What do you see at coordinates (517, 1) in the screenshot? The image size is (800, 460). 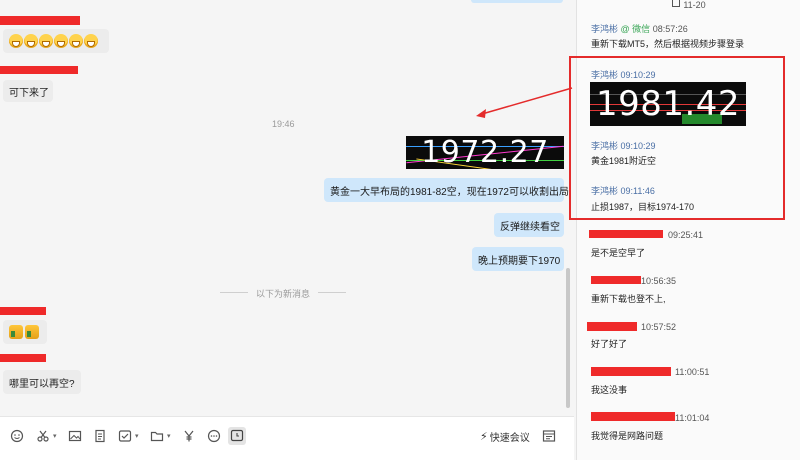 I see `previous-bubble-edge` at bounding box center [517, 1].